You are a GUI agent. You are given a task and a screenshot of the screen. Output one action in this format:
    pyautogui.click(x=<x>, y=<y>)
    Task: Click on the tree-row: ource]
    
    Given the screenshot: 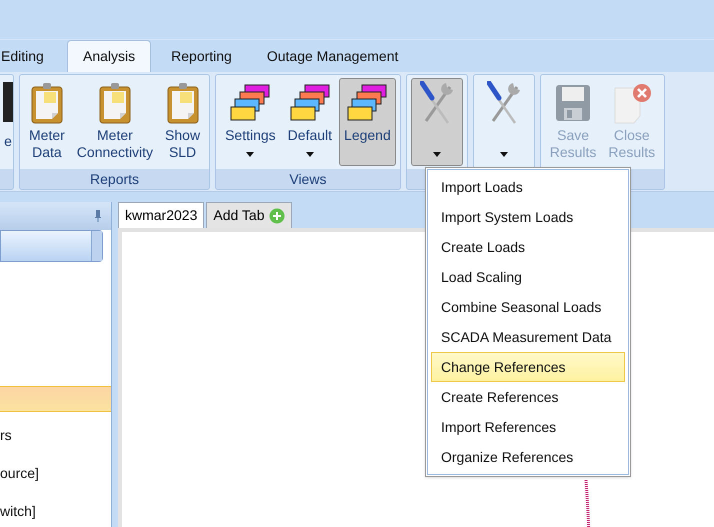 What is the action you would take?
    pyautogui.click(x=55, y=473)
    